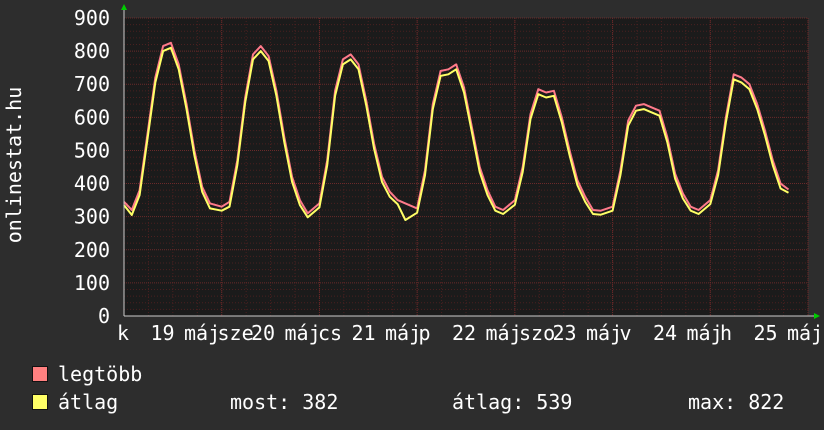 The width and height of the screenshot is (824, 430). Describe the element at coordinates (736, 402) in the screenshot. I see `stat-max: max: 822` at that location.